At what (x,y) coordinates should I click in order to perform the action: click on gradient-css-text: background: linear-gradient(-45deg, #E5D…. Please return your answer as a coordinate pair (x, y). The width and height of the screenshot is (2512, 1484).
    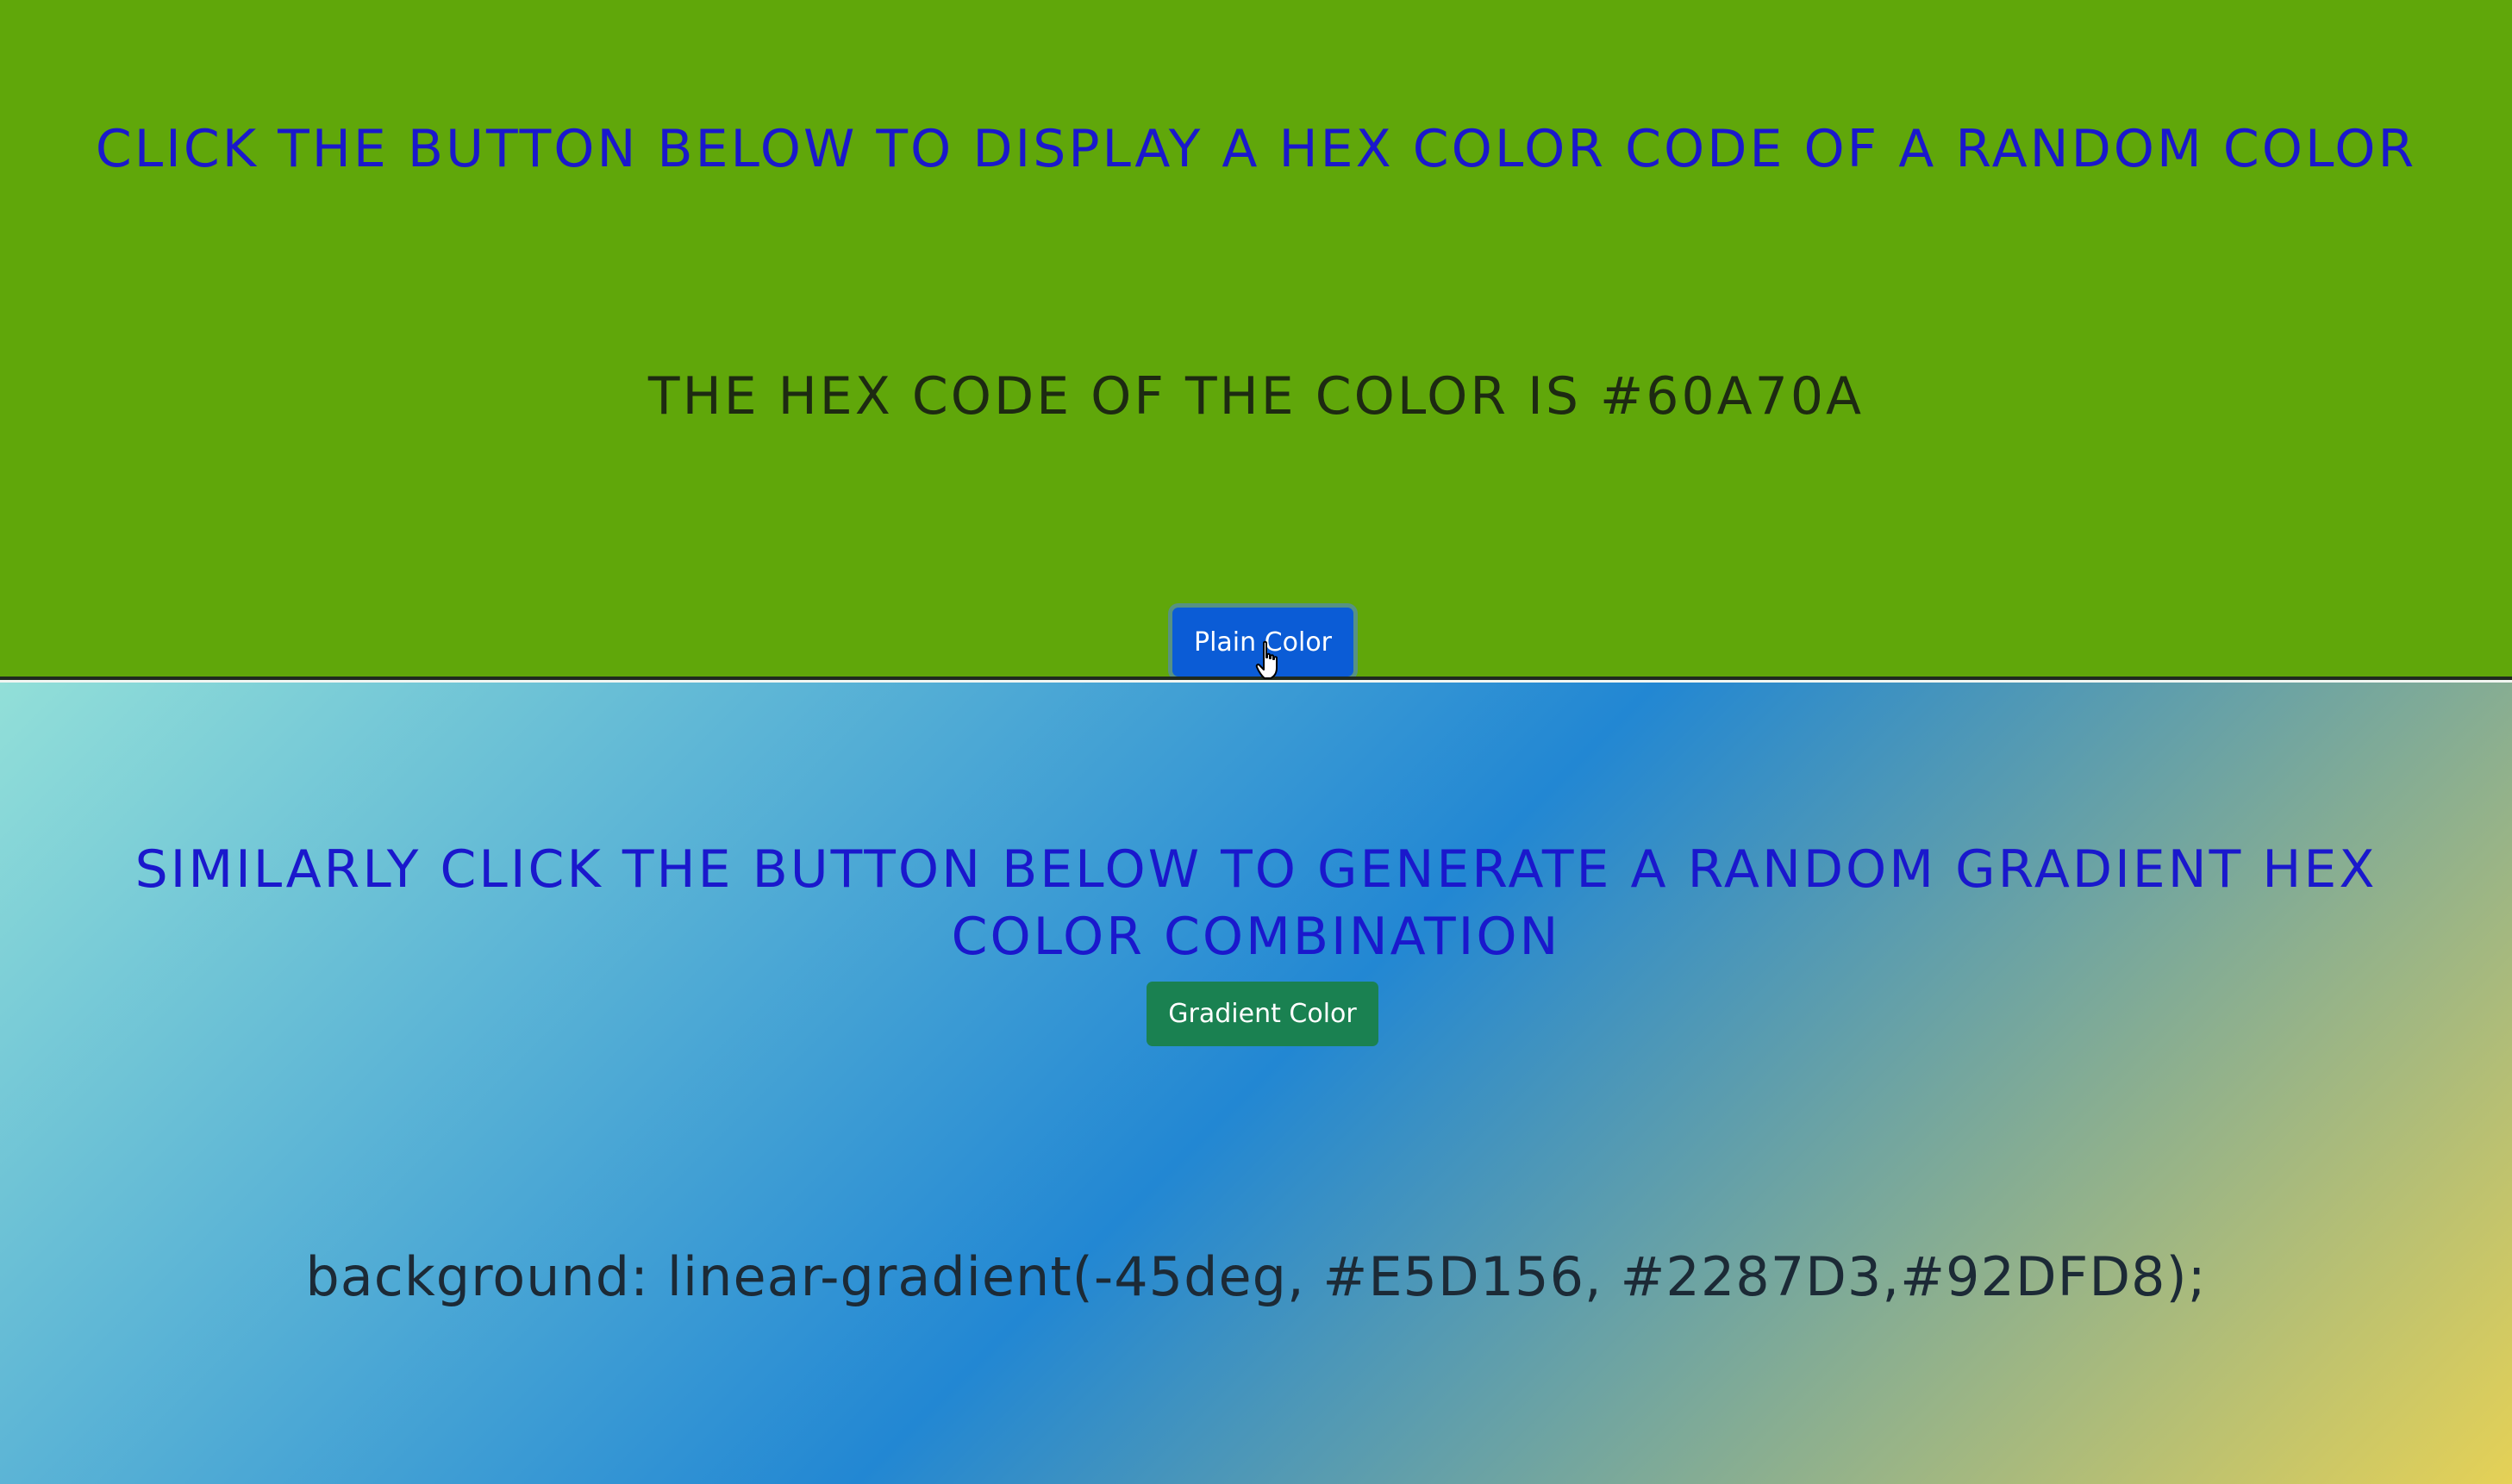
    Looking at the image, I should click on (1256, 1276).